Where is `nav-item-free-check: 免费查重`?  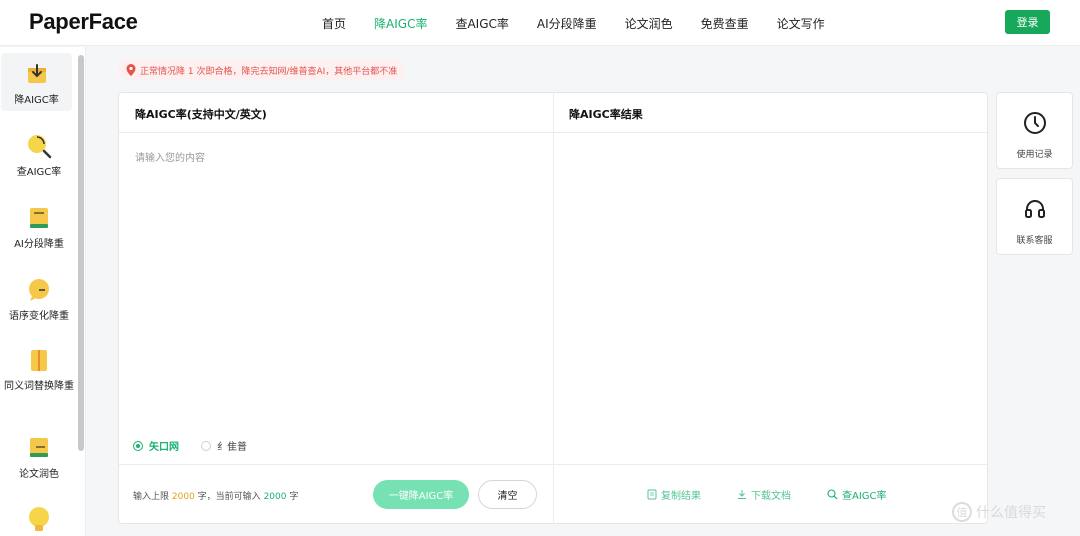
nav-item-free-check: 免费查重 is located at coordinates (725, 23).